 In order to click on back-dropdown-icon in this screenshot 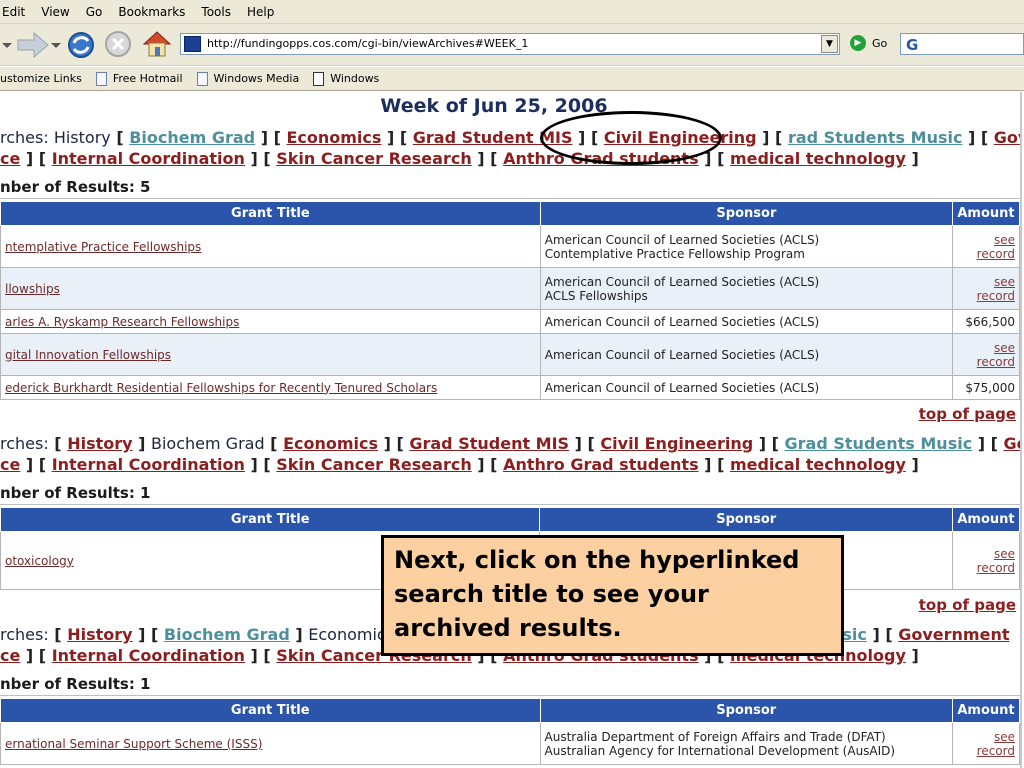, I will do `click(7, 45)`.